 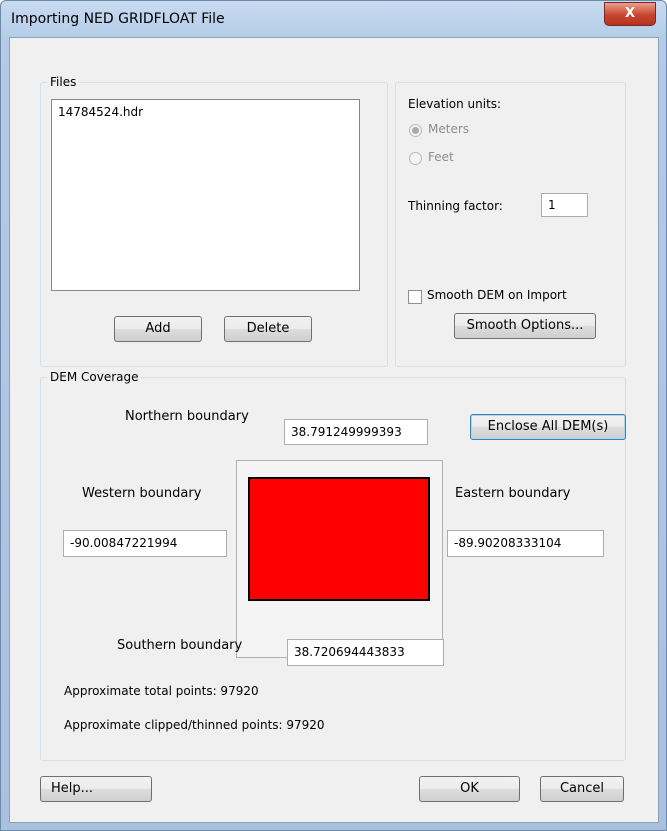 I want to click on smooth-dem-checkbox, so click(x=415, y=297).